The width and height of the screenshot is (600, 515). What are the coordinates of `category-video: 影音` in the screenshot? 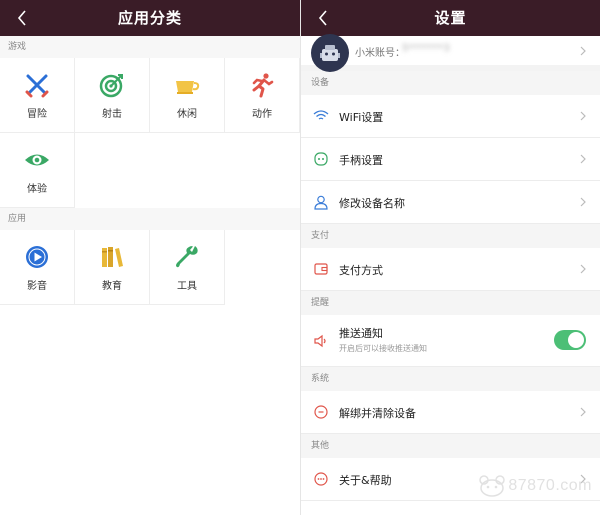 It's located at (37, 267).